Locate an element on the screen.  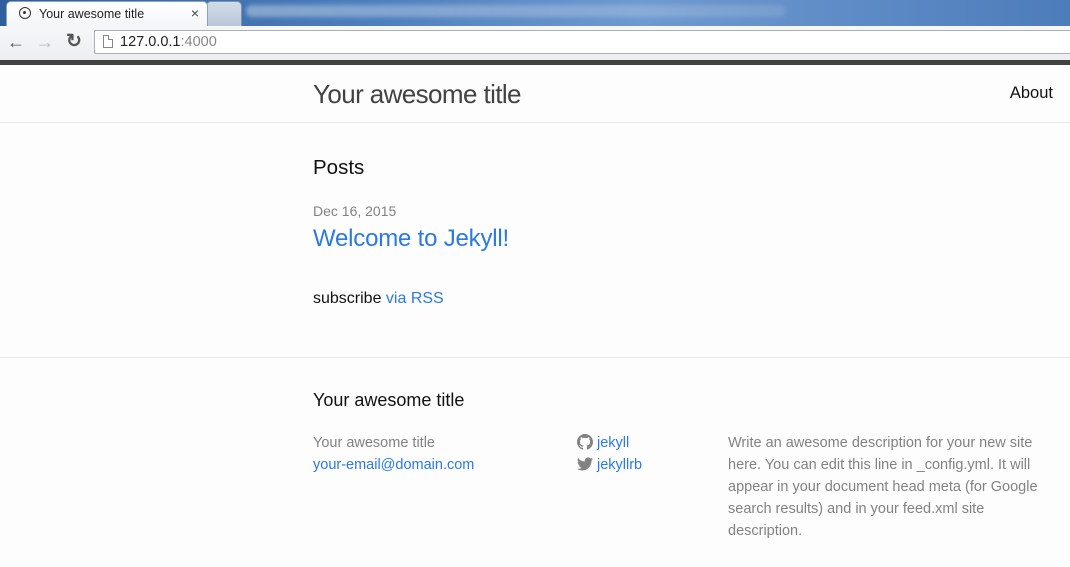
address-bar: 127.0.0.1:4000 is located at coordinates (582, 42).